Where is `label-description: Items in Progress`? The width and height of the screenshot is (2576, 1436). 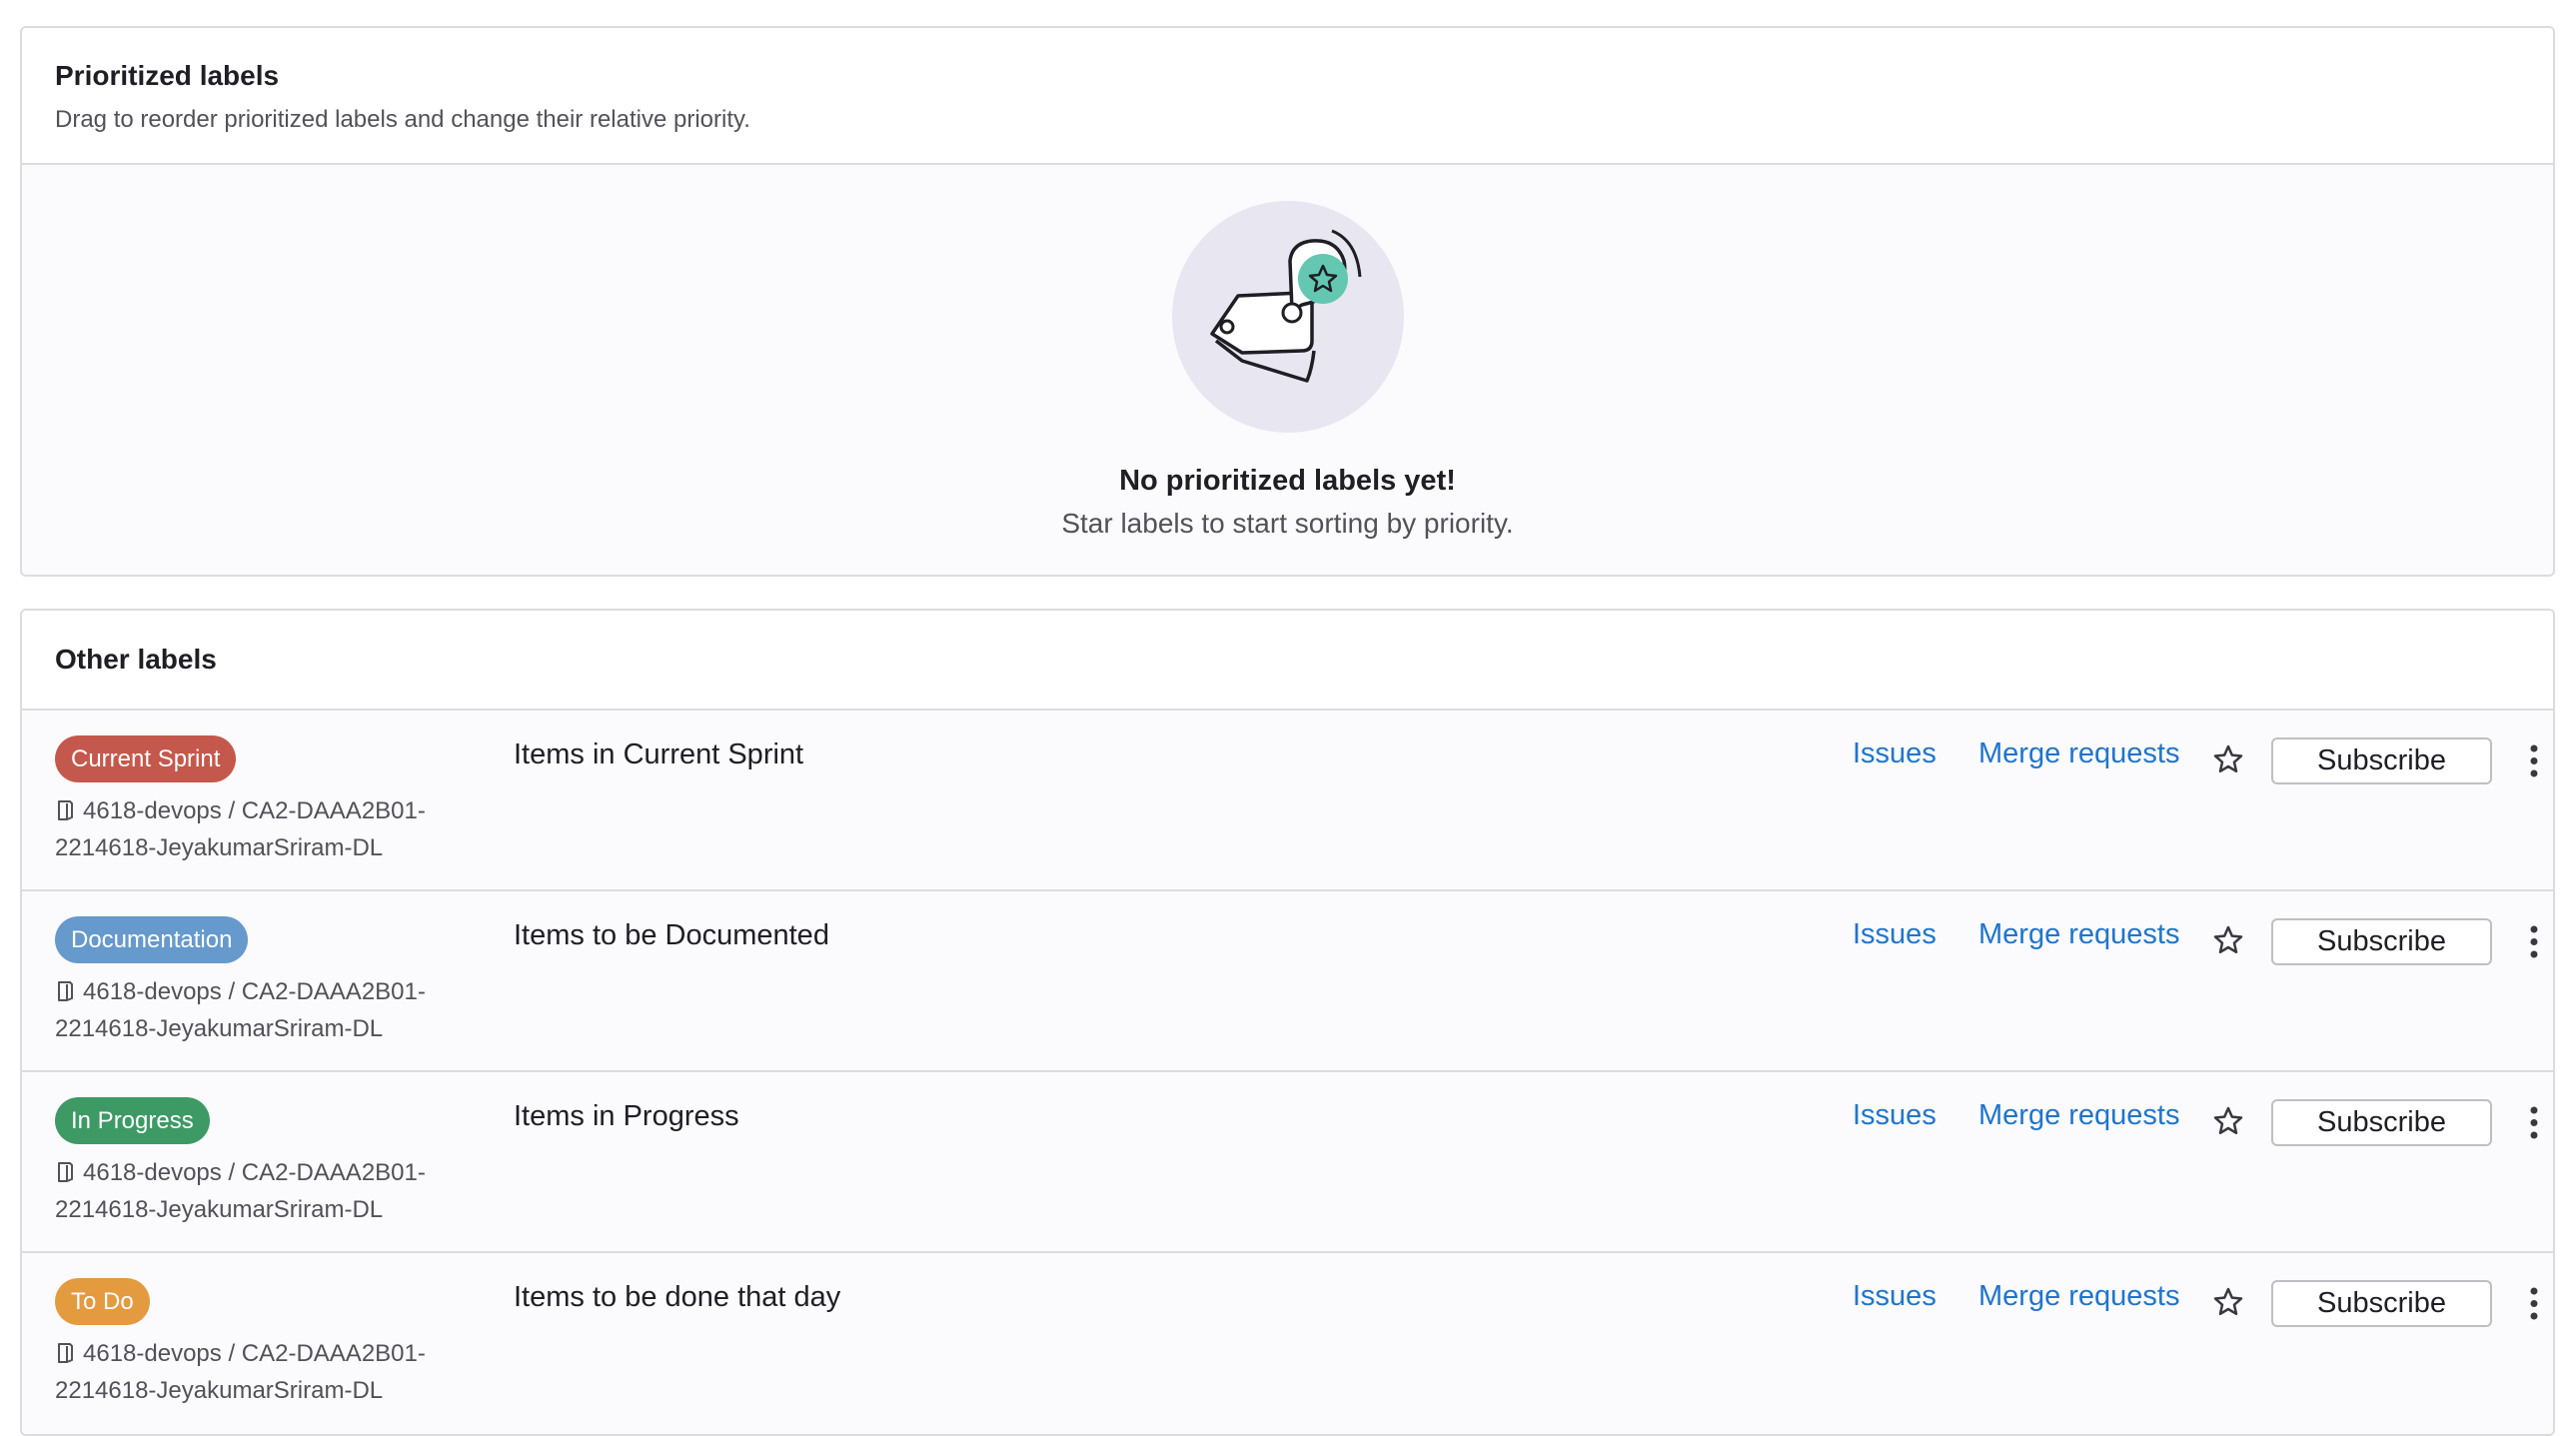
label-description: Items in Progress is located at coordinates (626, 1116).